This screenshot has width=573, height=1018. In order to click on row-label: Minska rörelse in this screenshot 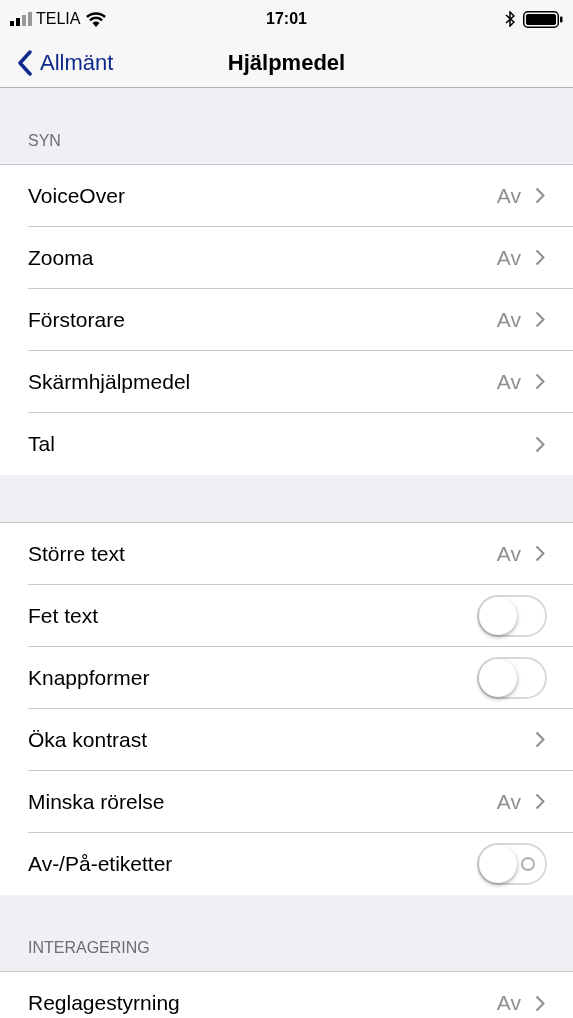, I will do `click(96, 801)`.